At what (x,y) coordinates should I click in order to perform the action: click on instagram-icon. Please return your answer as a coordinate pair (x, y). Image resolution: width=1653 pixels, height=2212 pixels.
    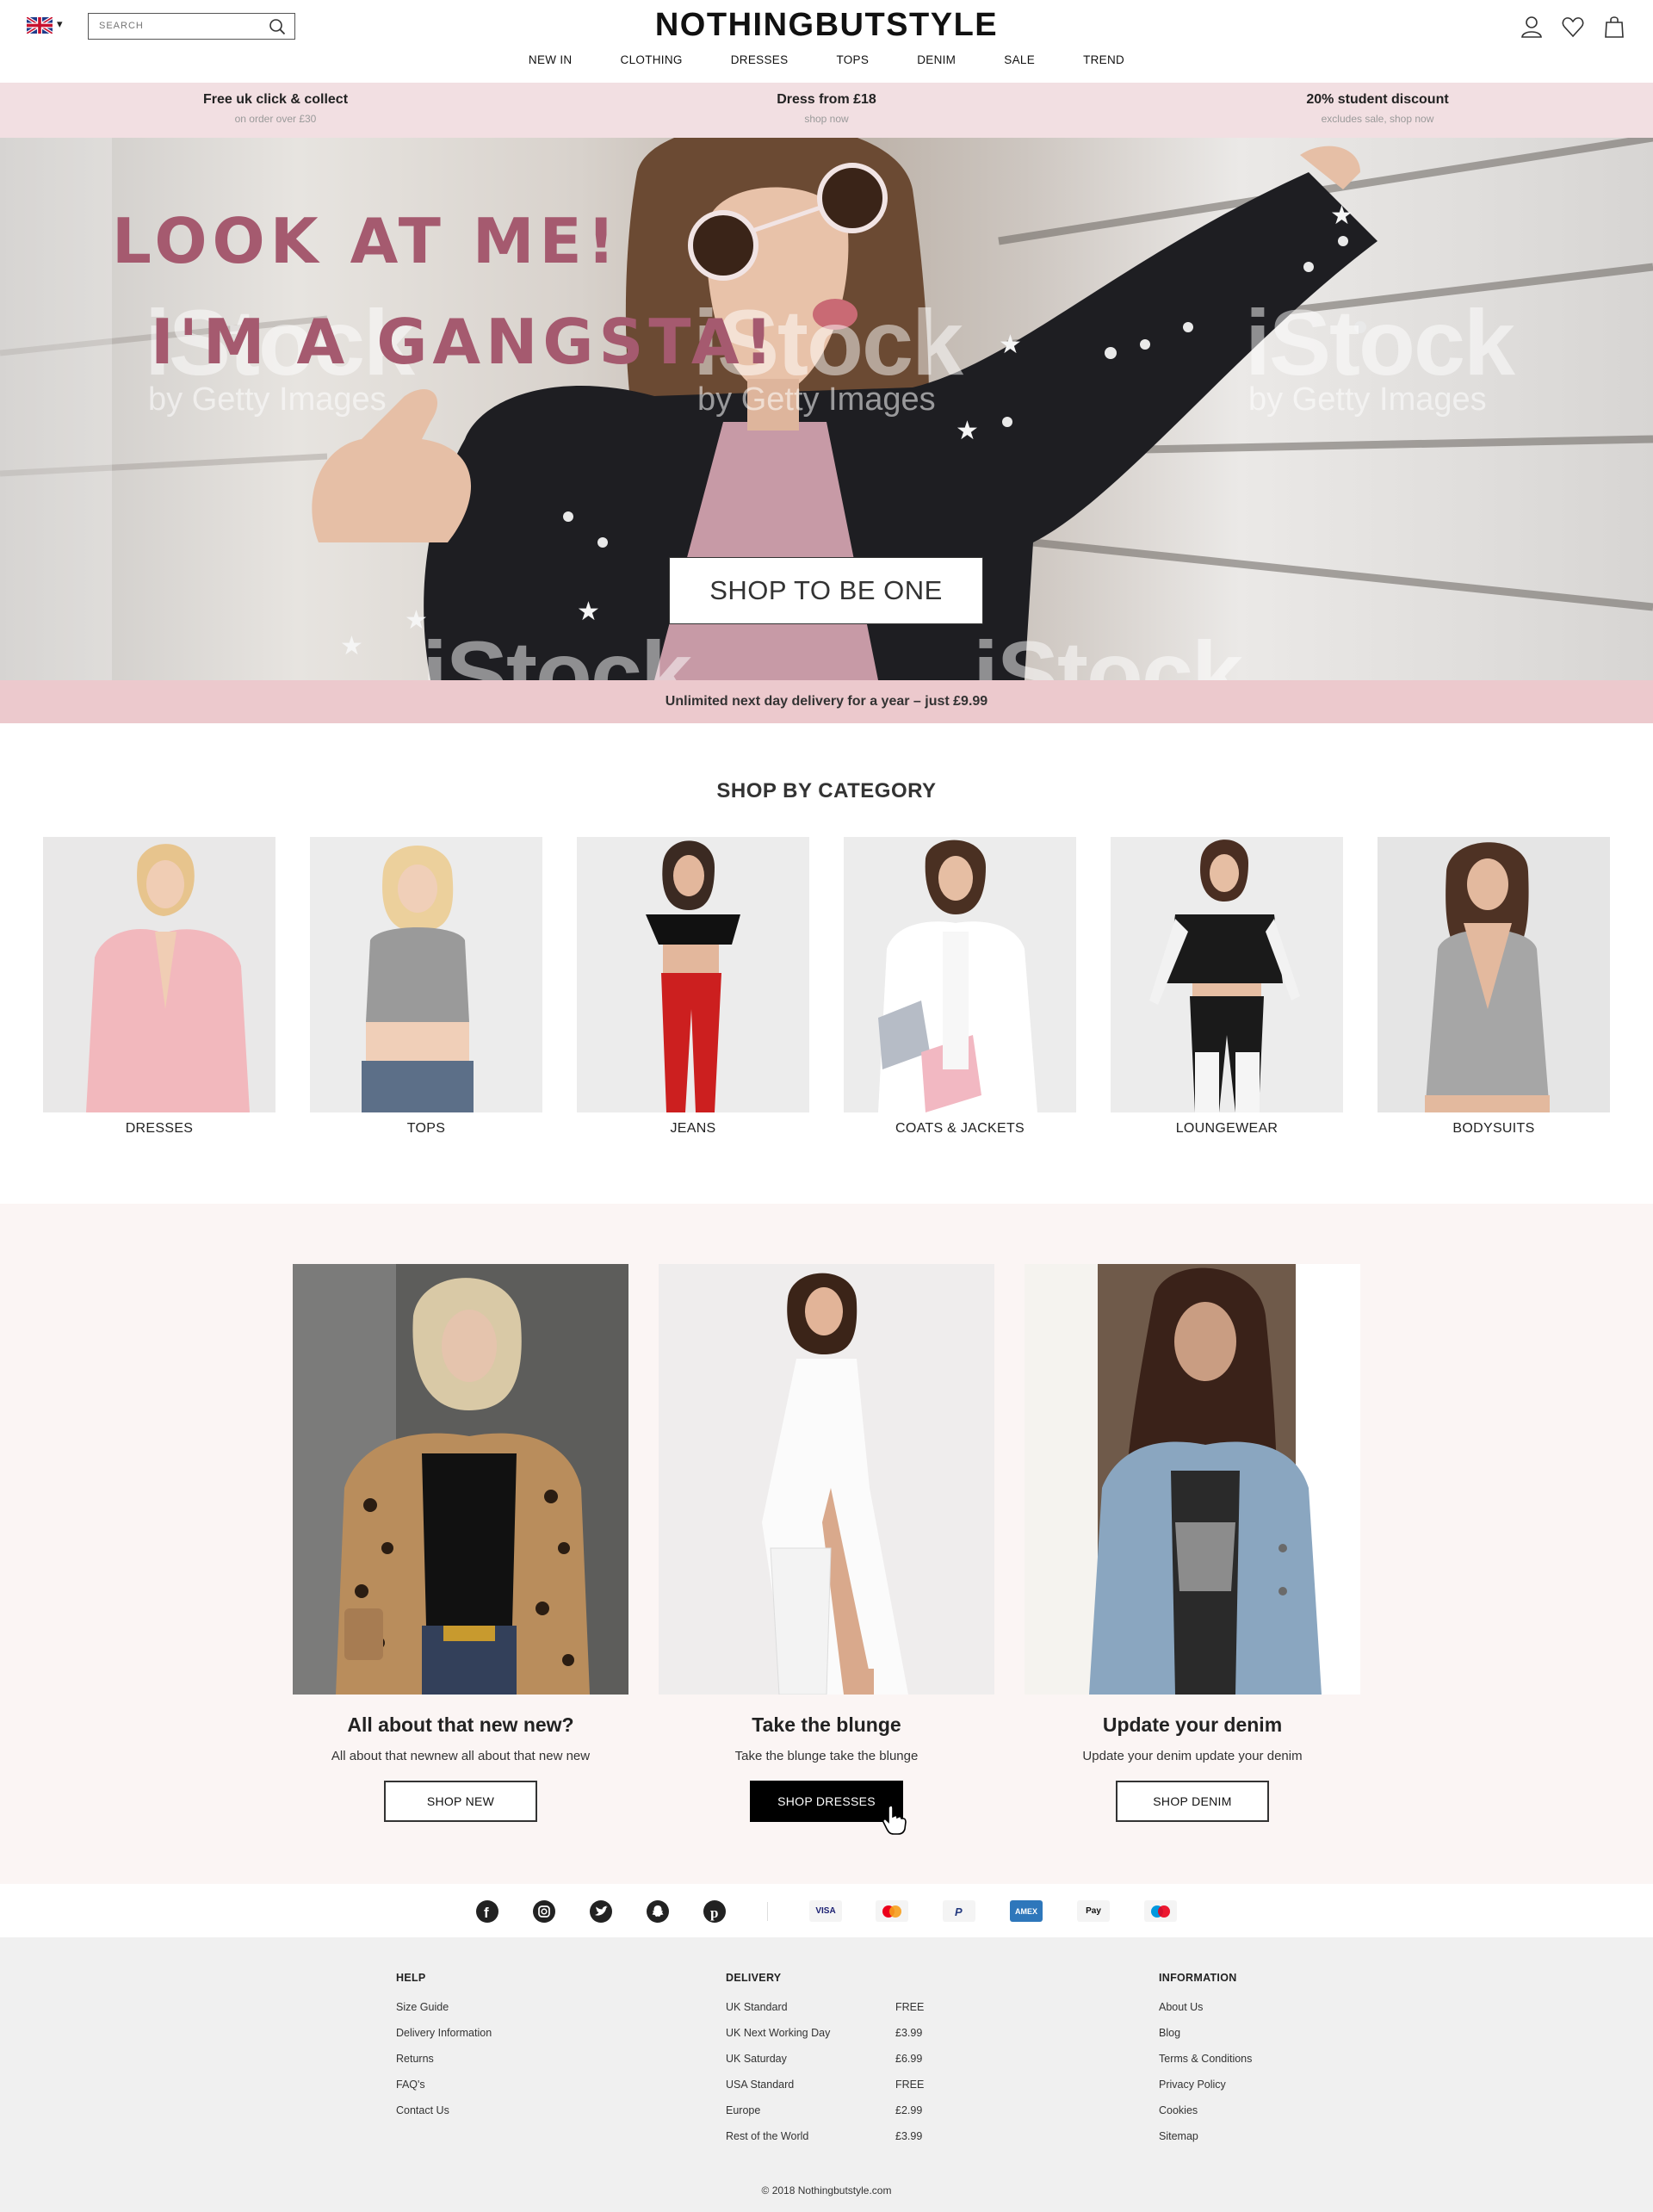
    Looking at the image, I should click on (544, 1911).